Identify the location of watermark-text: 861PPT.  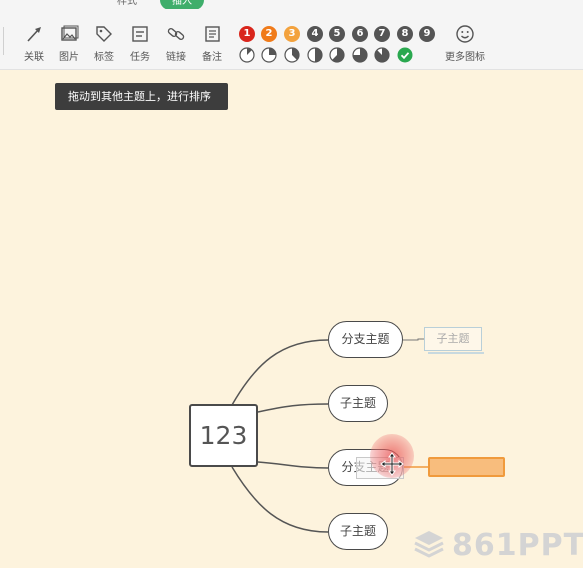
(517, 545).